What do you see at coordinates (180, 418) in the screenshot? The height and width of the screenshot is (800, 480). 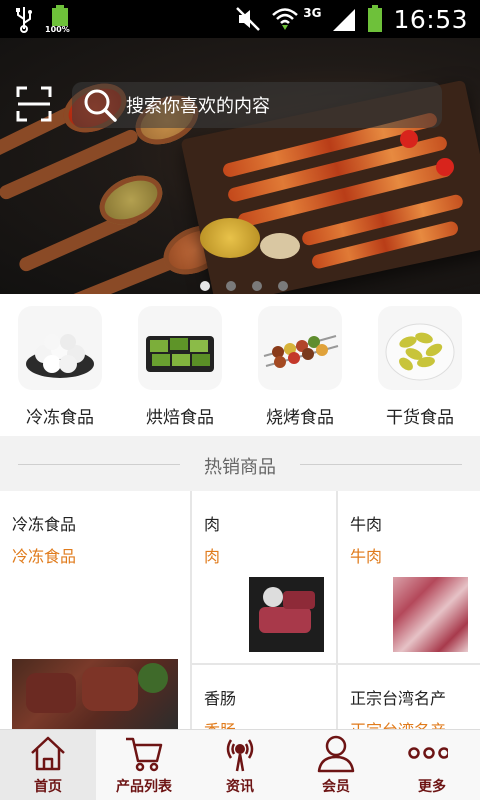 I see `category-label: 烘焙食品` at bounding box center [180, 418].